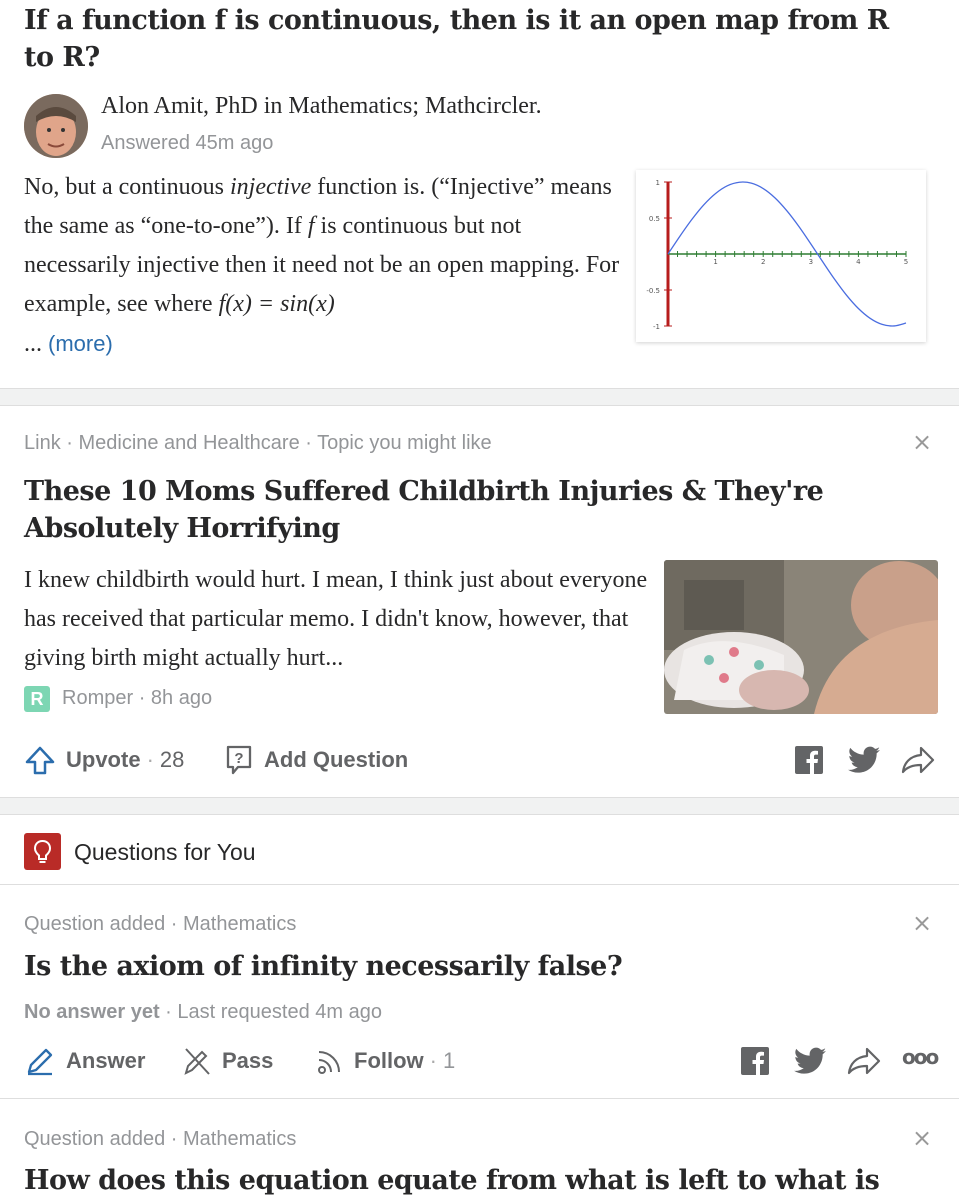 This screenshot has height=1200, width=959. What do you see at coordinates (270, 1012) in the screenshot?
I see `last-requested: · Last requested 4m ago` at bounding box center [270, 1012].